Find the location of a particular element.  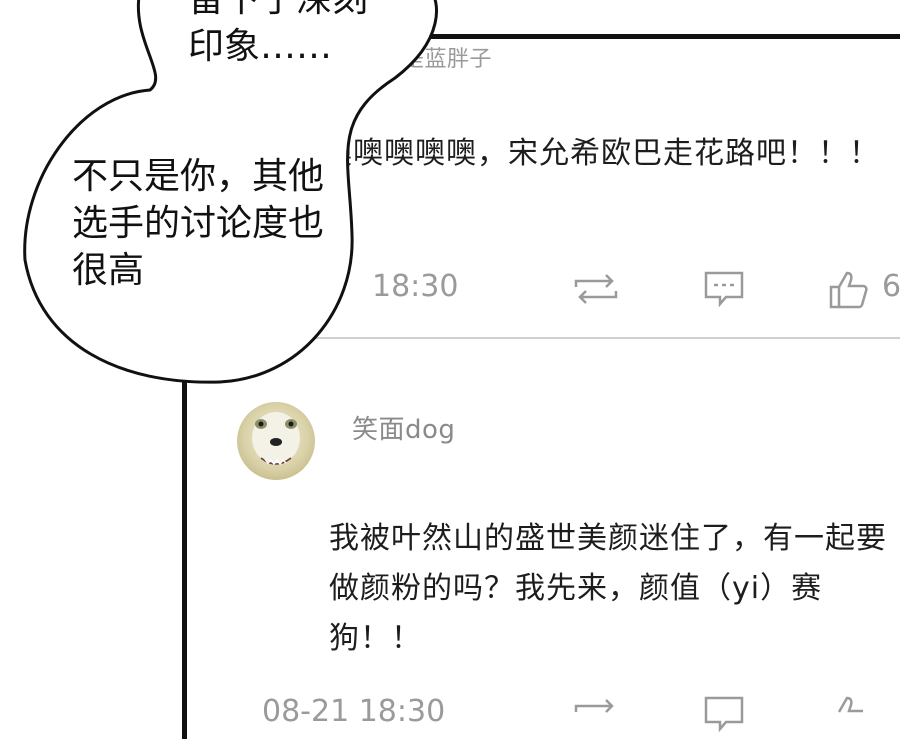

bubble-line: 留下了深刻 is located at coordinates (303, 11).